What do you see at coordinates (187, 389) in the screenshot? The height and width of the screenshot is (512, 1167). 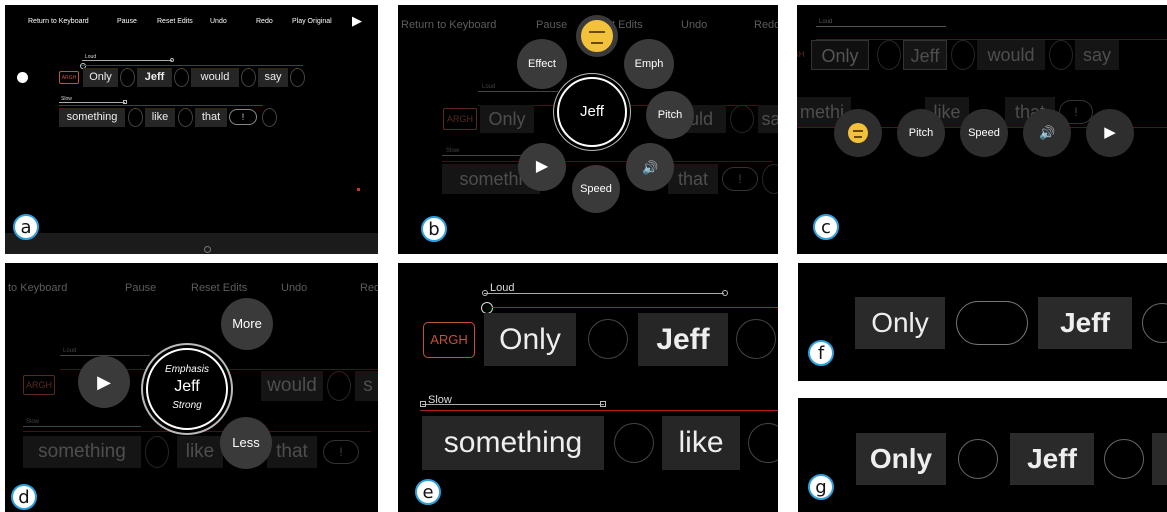 I see `emphasis-dial: Emphasis Jeff Strong` at bounding box center [187, 389].